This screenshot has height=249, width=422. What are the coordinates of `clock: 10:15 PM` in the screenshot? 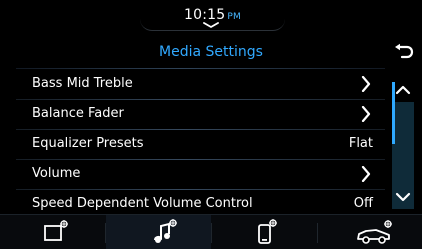 It's located at (212, 15).